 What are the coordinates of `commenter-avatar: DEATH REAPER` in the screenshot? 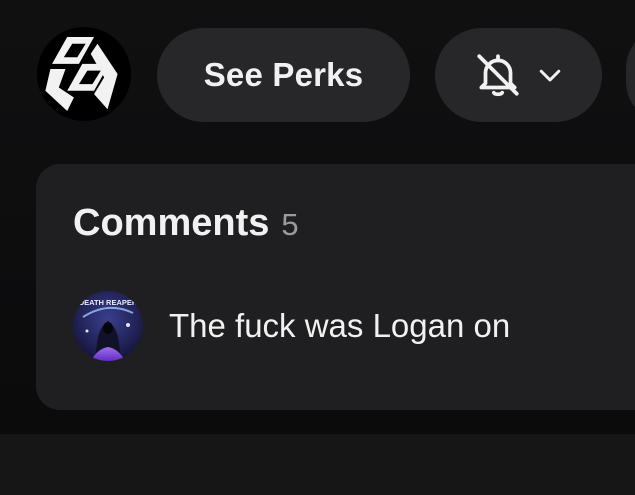 It's located at (108, 326).